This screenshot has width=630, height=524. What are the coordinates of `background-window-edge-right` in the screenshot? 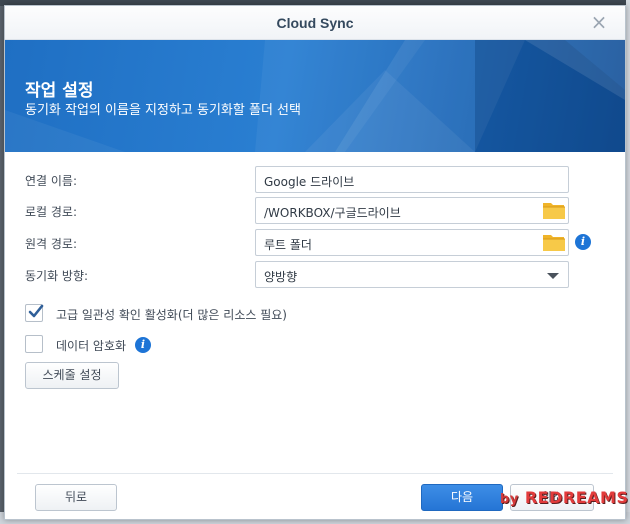 It's located at (628, 262).